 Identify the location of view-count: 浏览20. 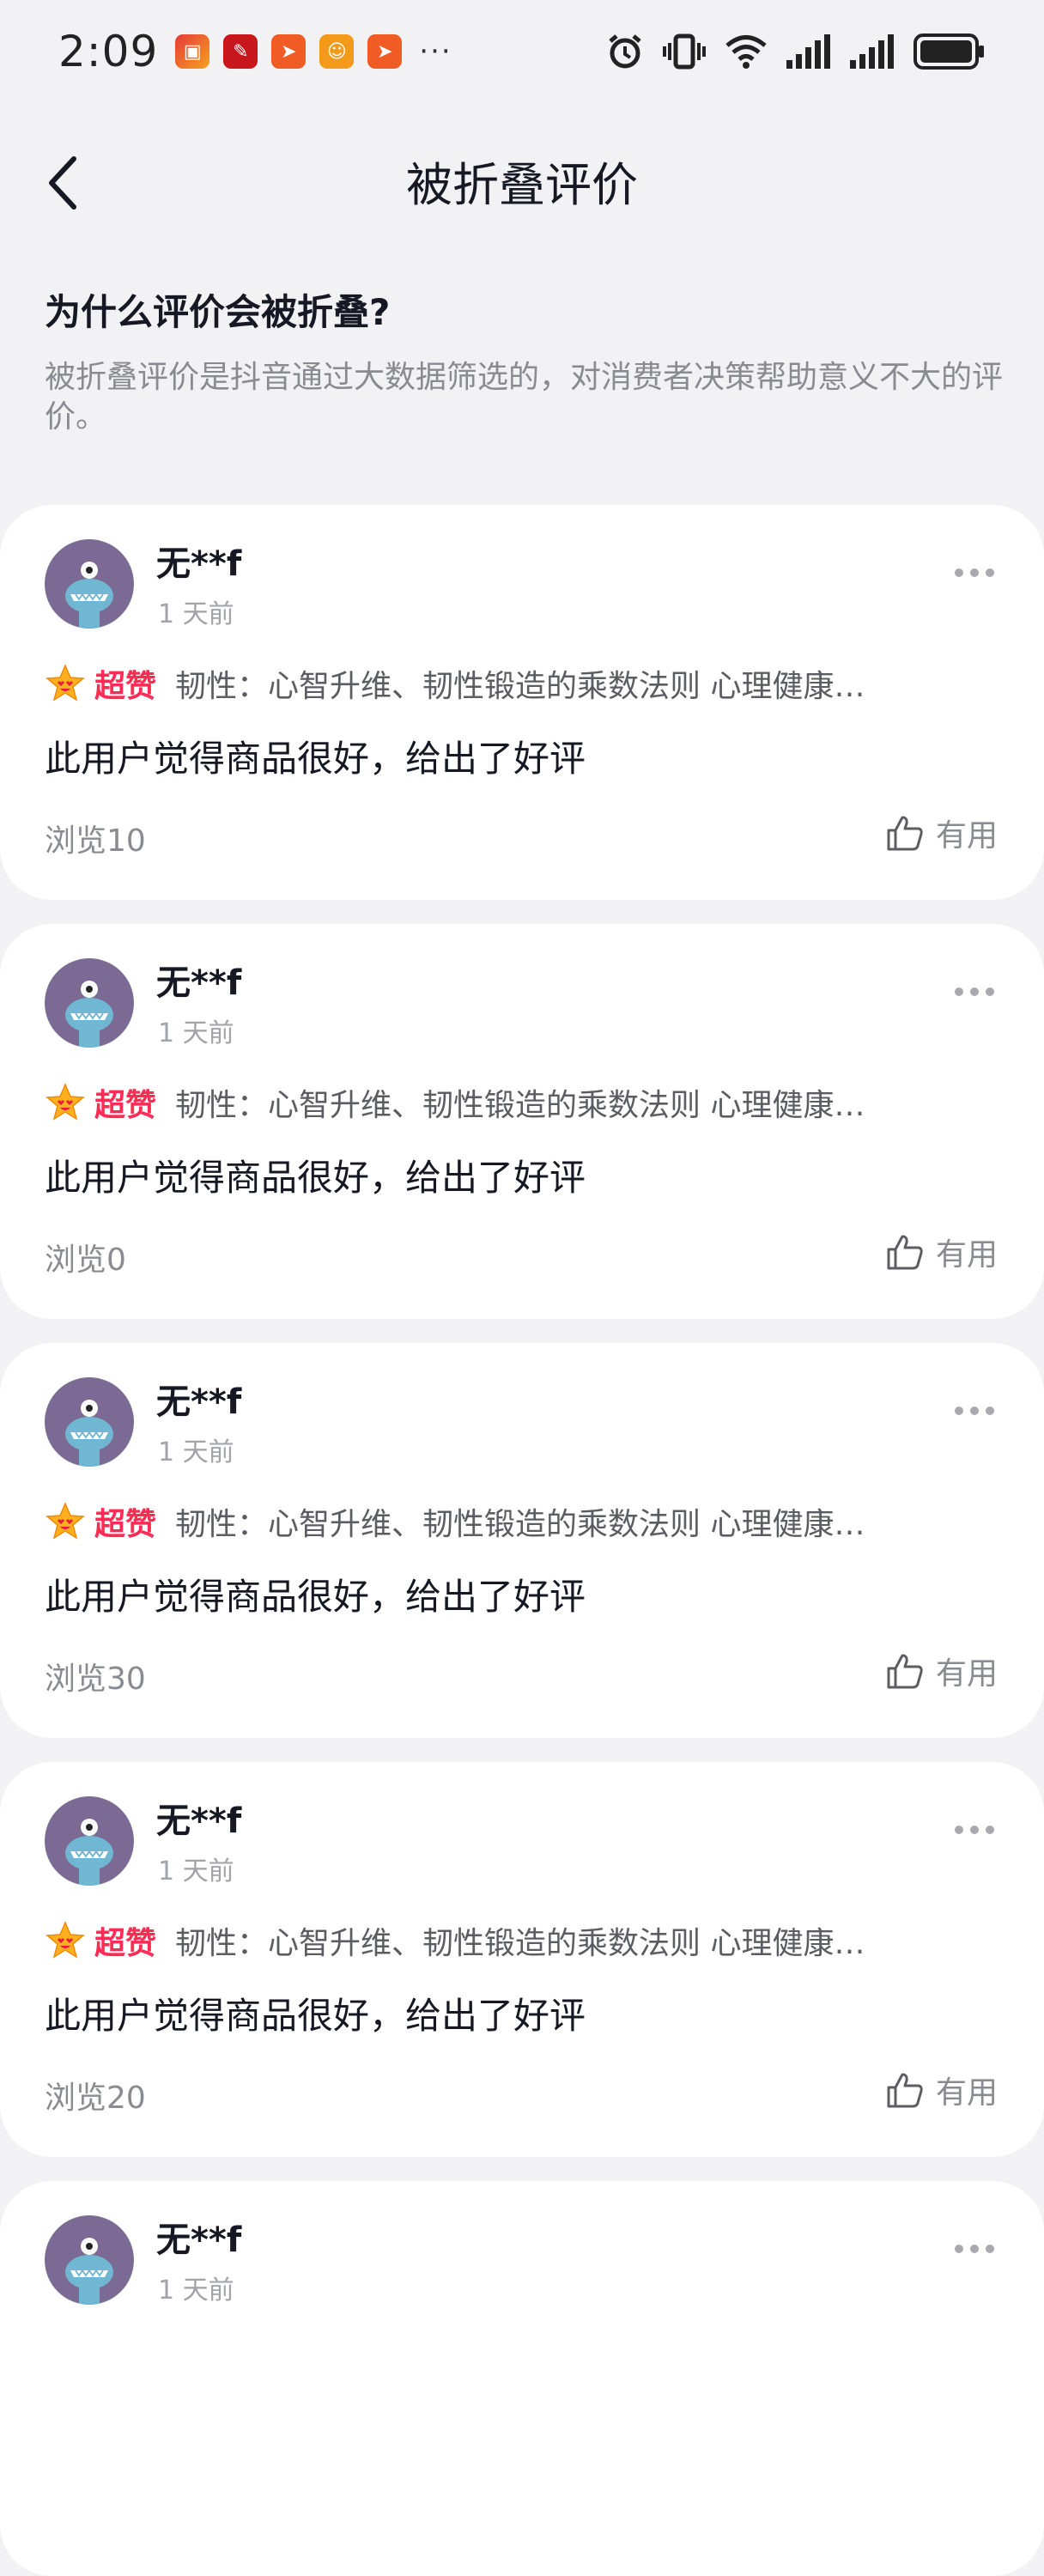
(95, 2098).